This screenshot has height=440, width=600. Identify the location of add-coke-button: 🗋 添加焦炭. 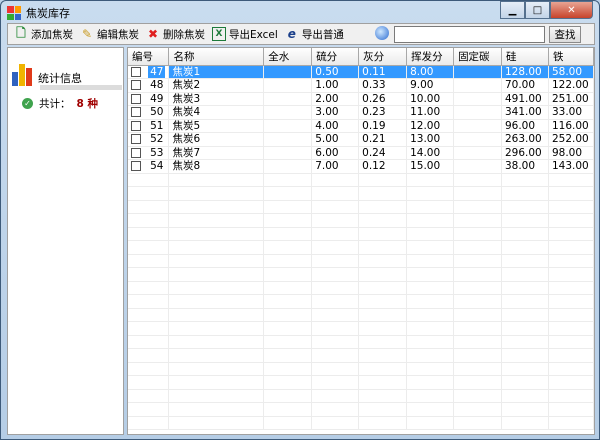
(43, 33).